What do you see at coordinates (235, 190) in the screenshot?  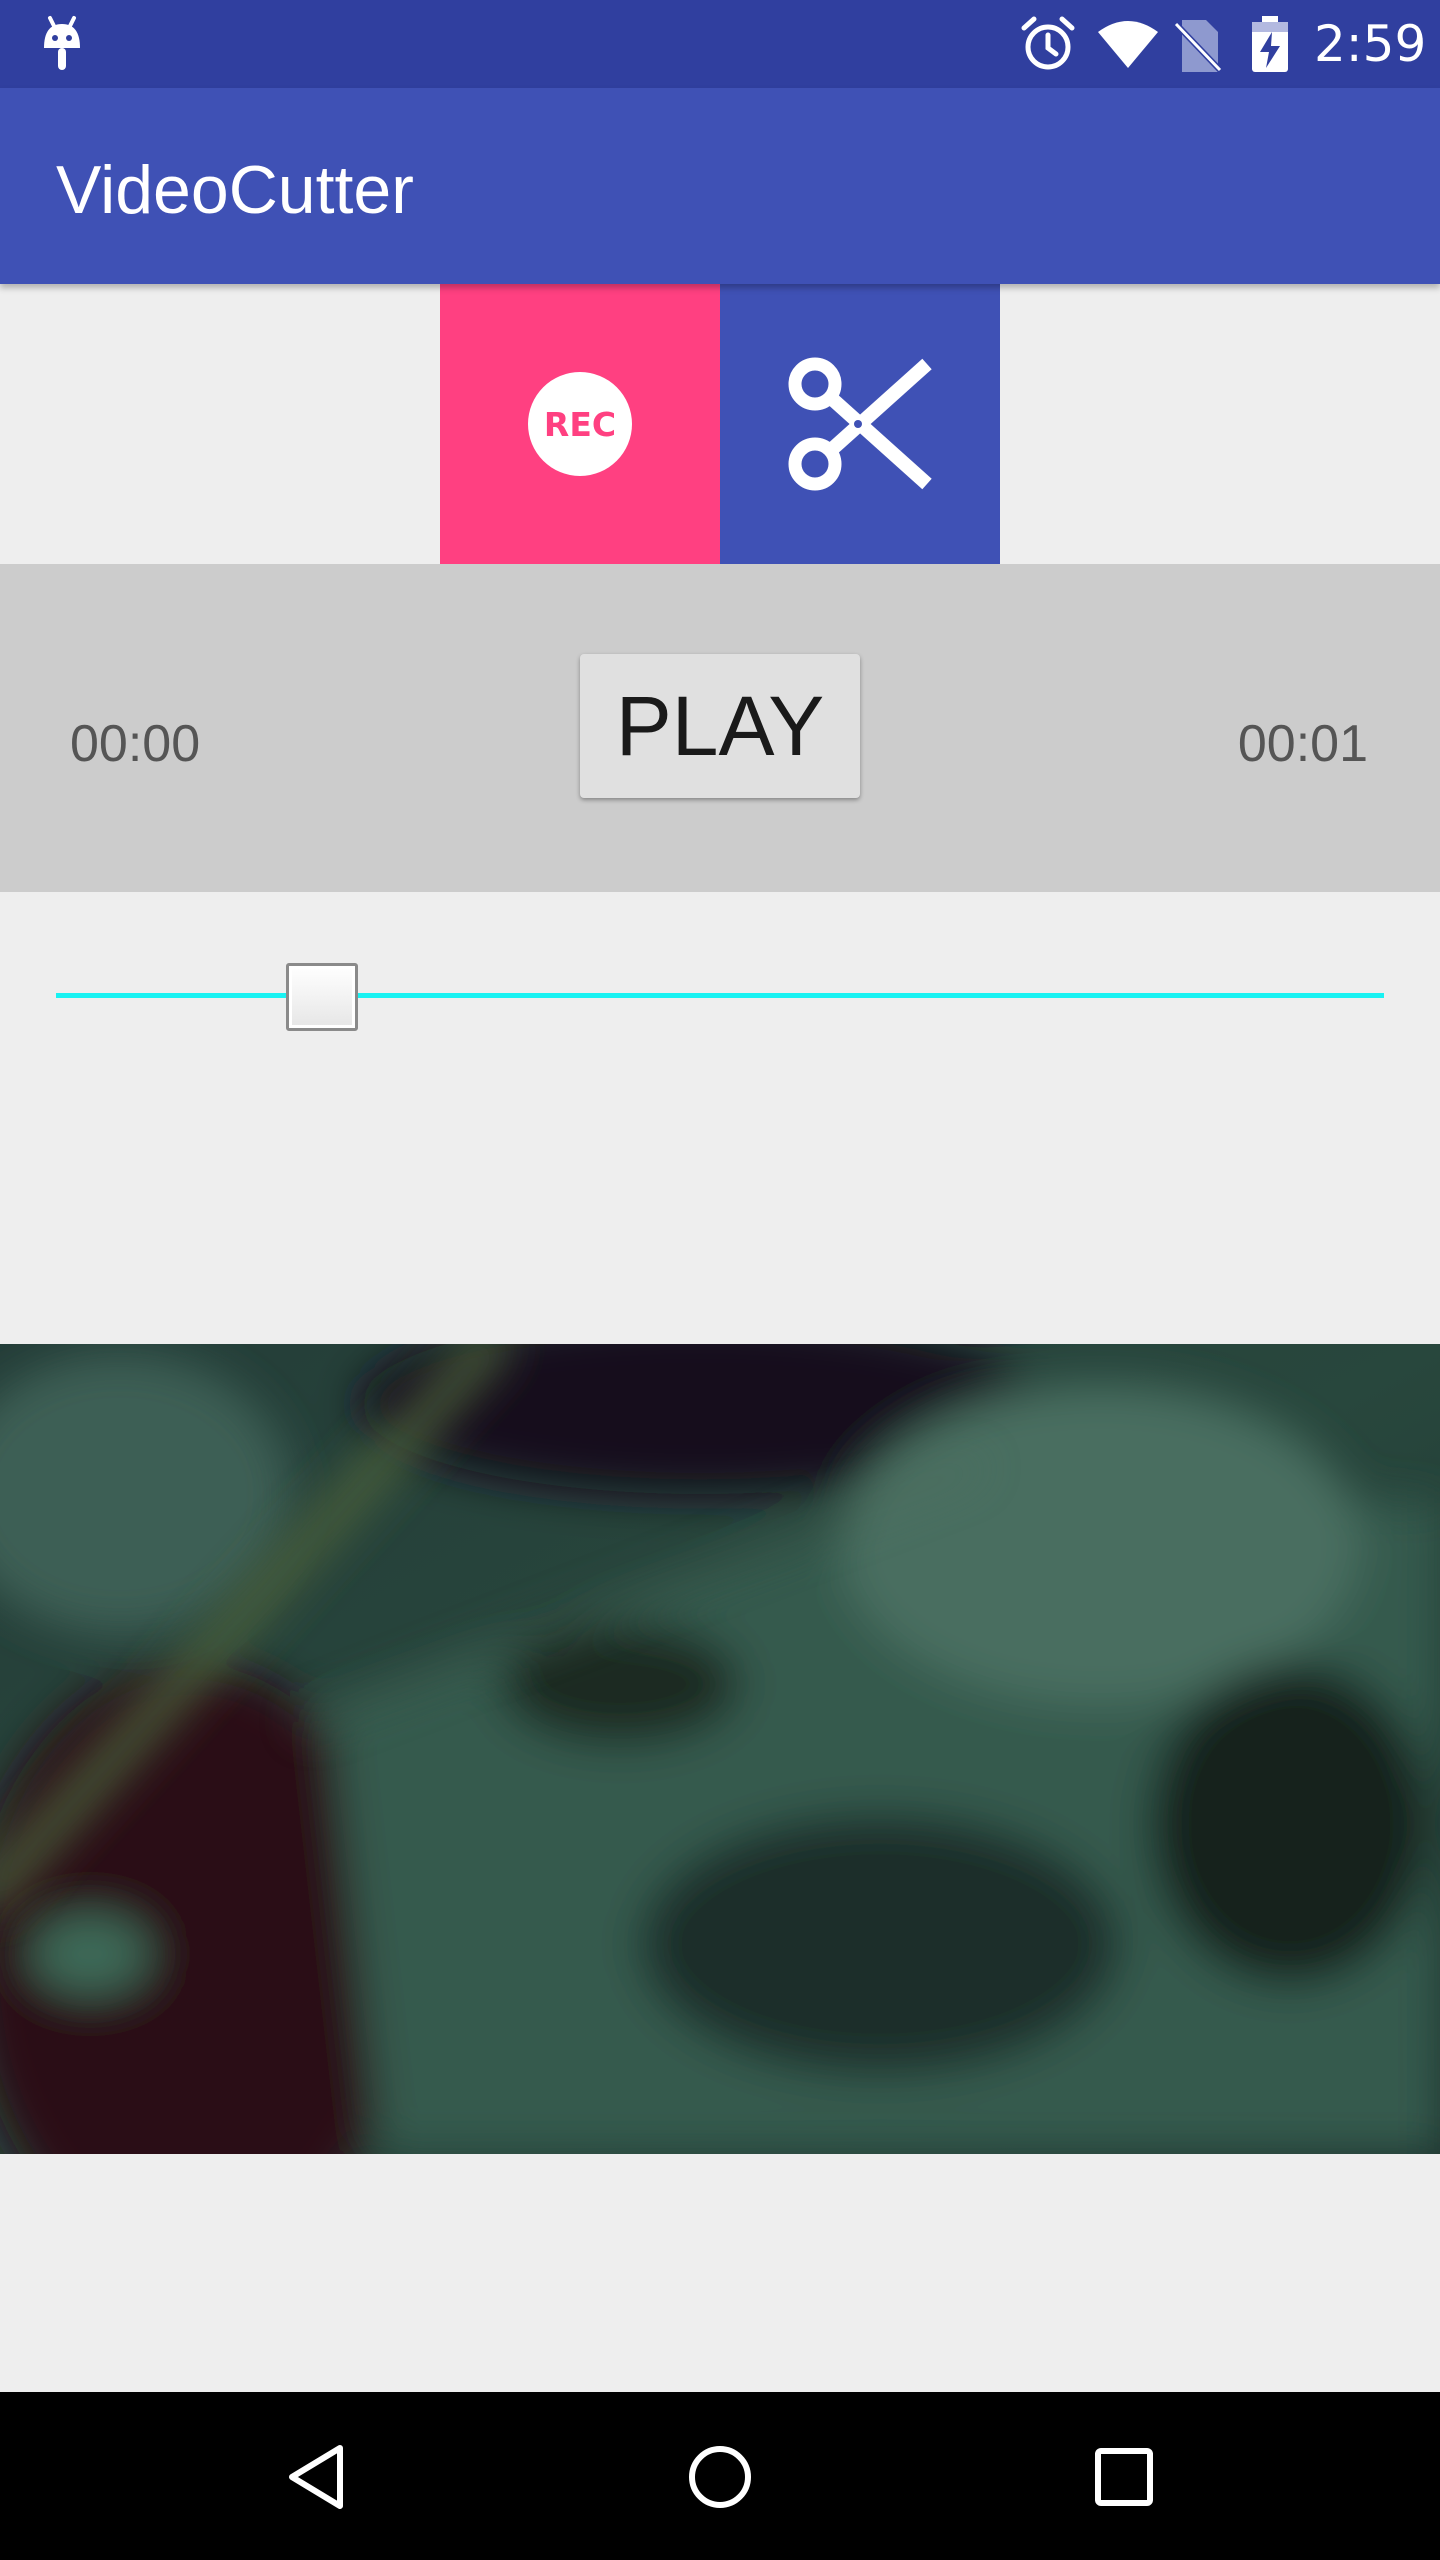 I see `app-title: VideoCutter` at bounding box center [235, 190].